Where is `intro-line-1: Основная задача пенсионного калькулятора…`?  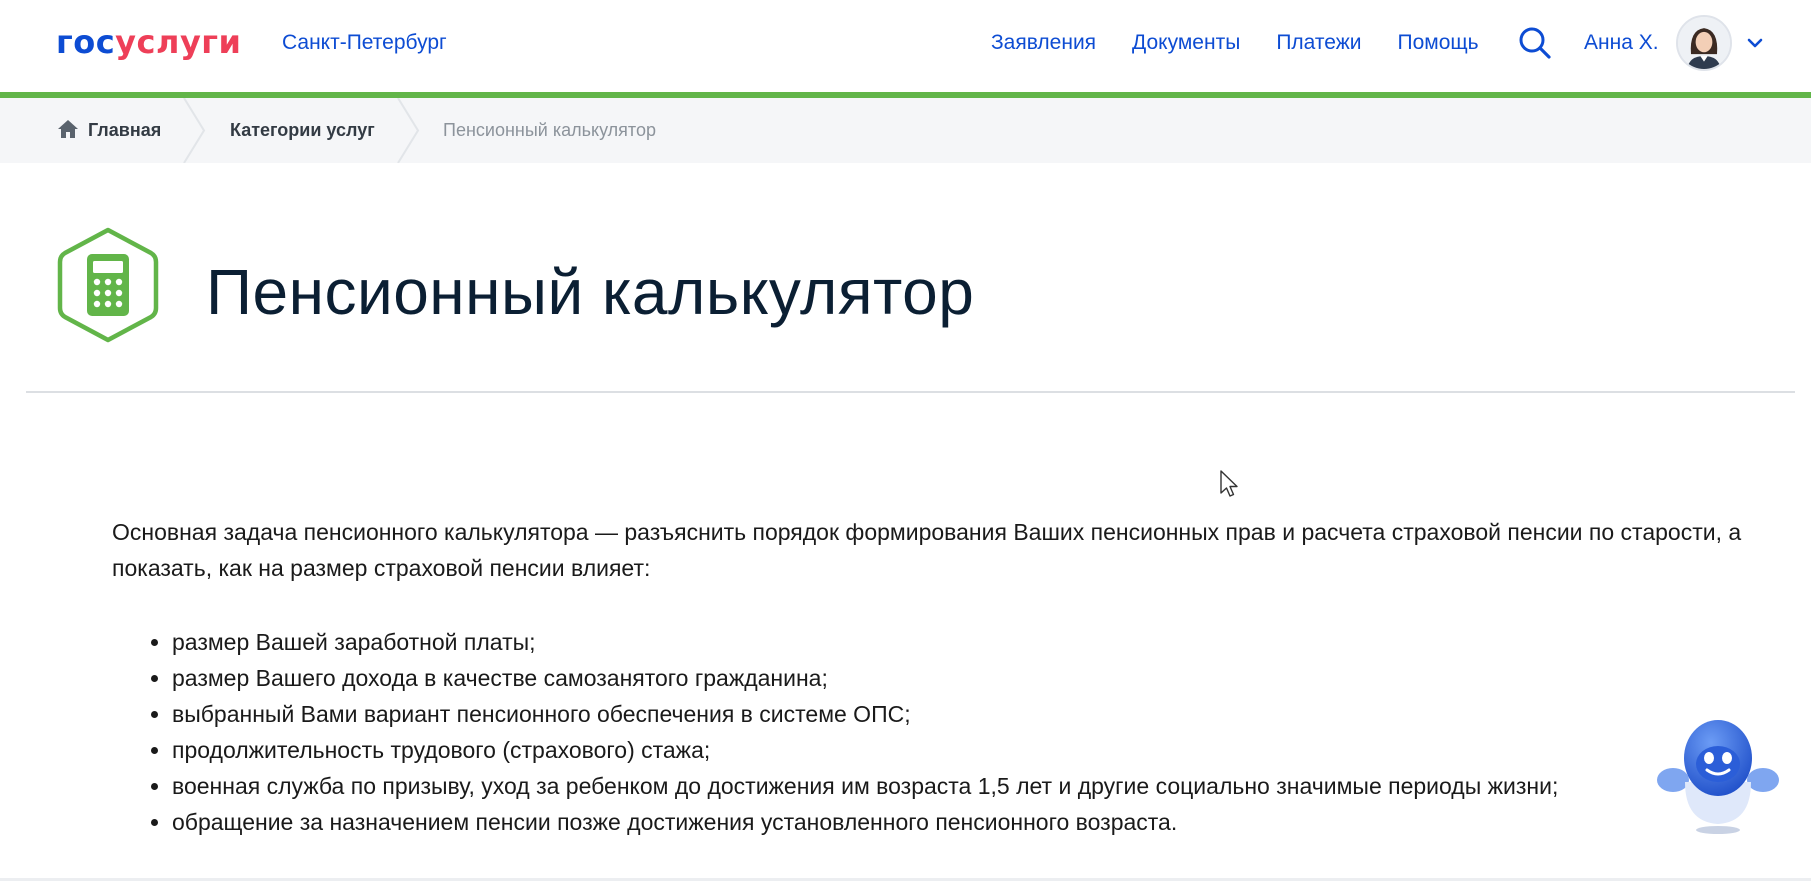
intro-line-1: Основная задача пенсионного калькулятора… is located at coordinates (927, 532).